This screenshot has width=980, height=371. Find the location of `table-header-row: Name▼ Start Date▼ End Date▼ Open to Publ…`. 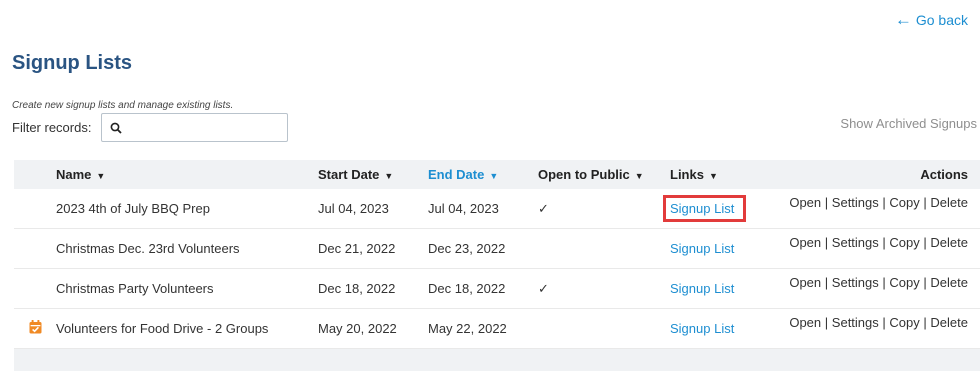

table-header-row: Name▼ Start Date▼ End Date▼ Open to Publ… is located at coordinates (497, 174).